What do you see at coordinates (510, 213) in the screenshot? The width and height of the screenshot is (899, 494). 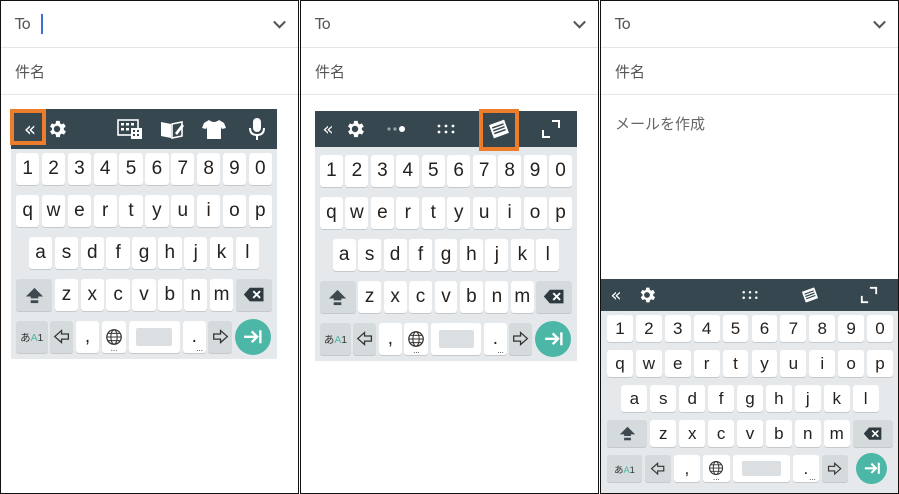 I see `letter-key-i: i` at bounding box center [510, 213].